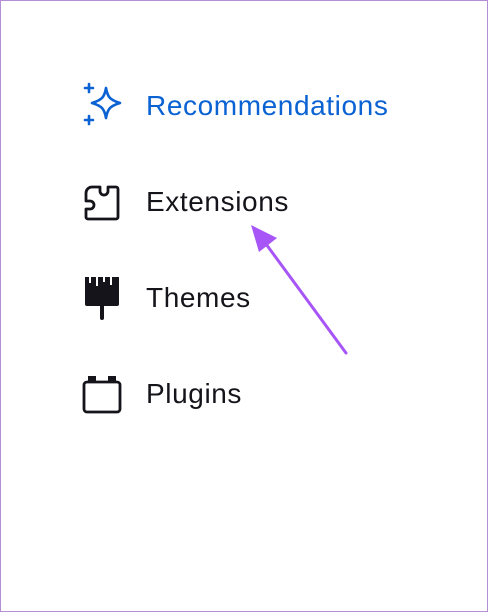  I want to click on puzzle-piece-icon, so click(104, 202).